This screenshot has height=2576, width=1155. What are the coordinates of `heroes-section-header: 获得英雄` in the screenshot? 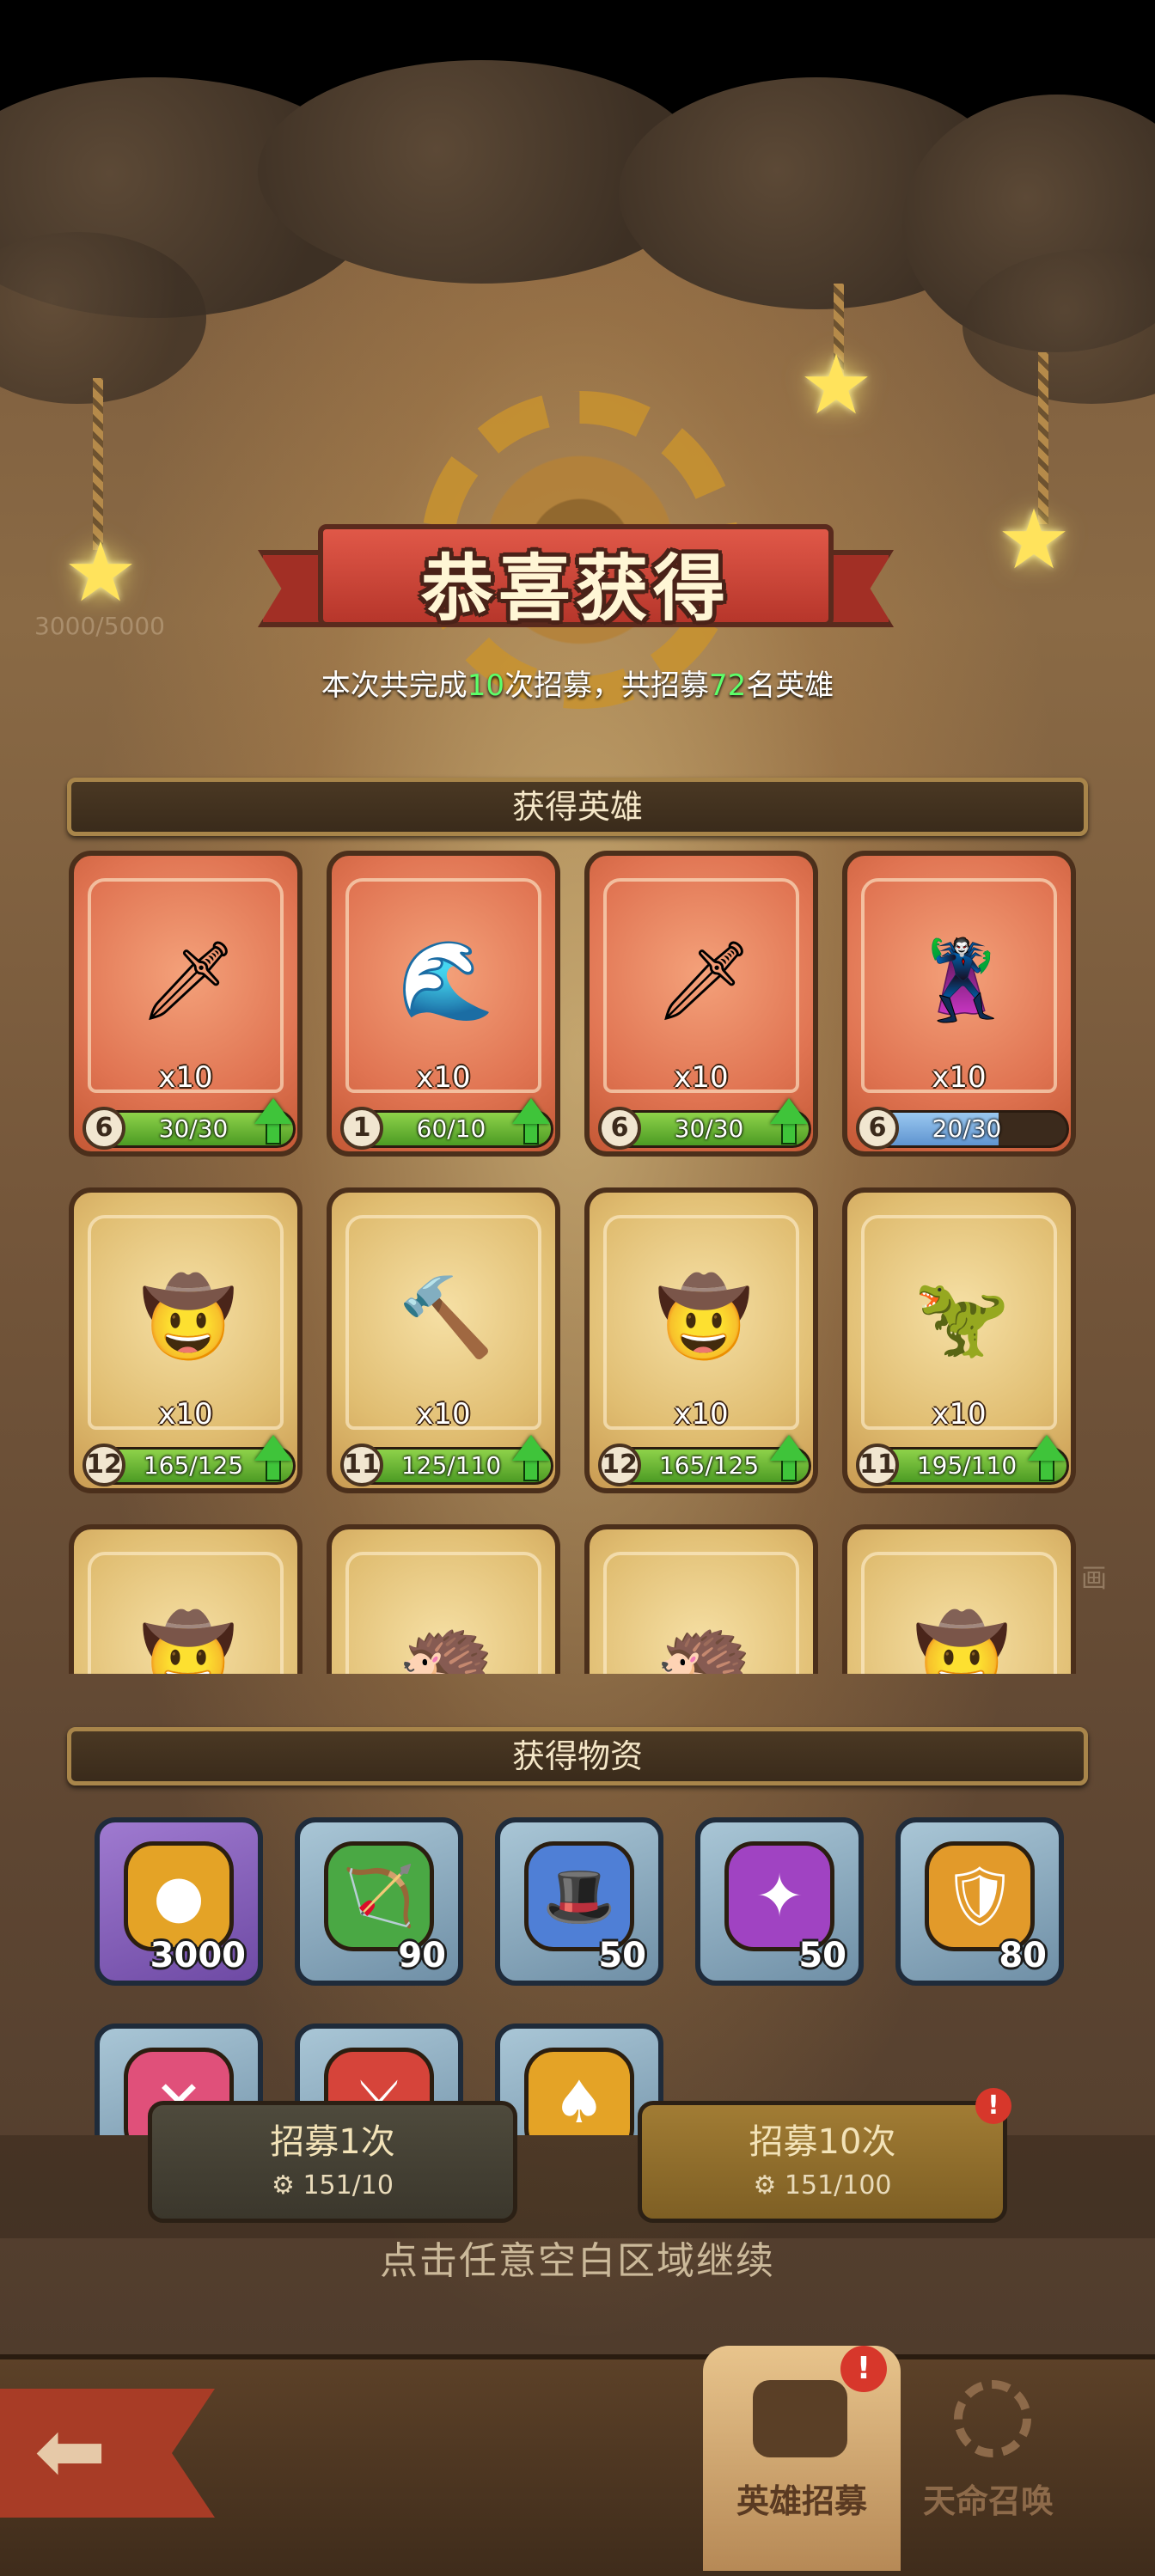 It's located at (577, 807).